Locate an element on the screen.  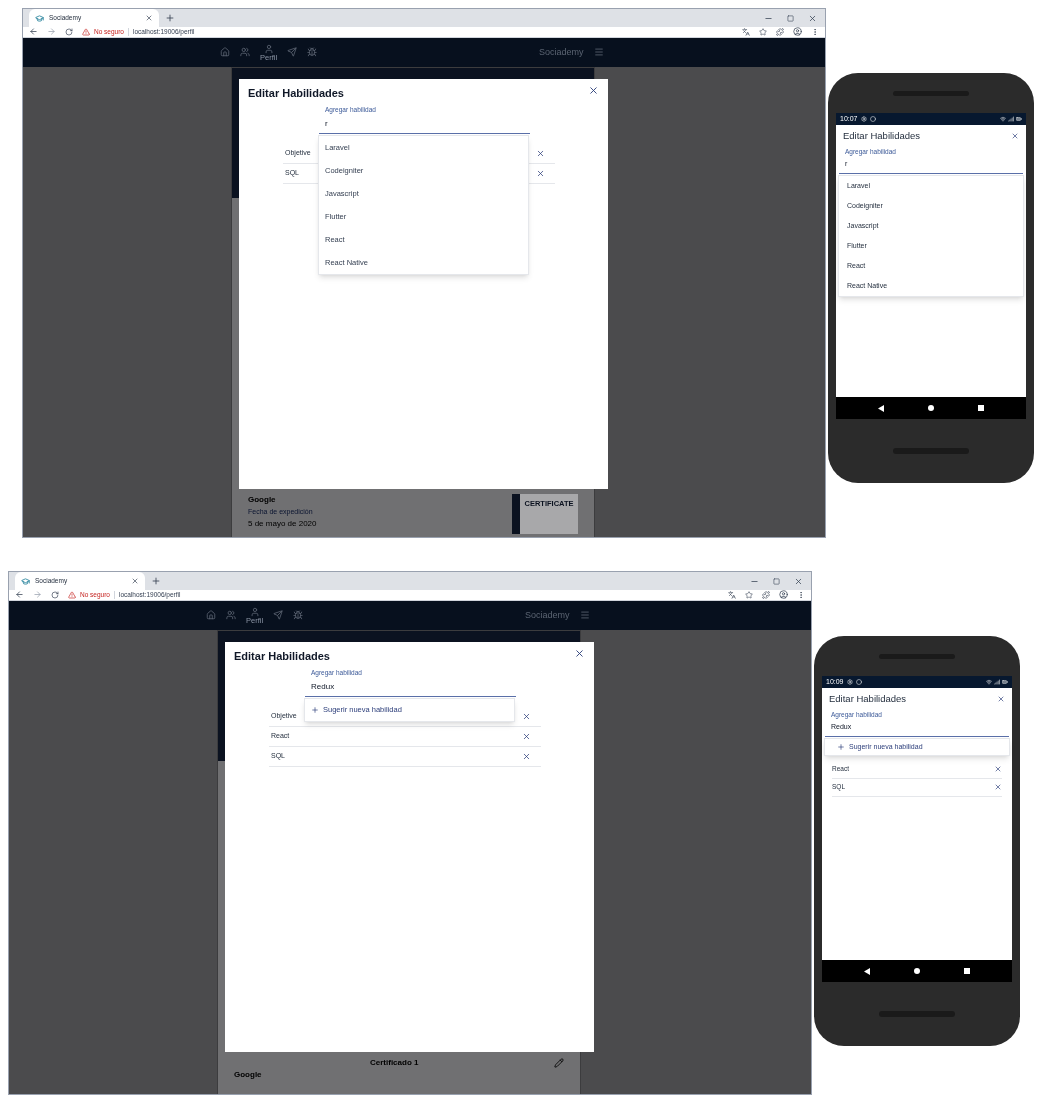
pencil-icon is located at coordinates (559, 1062).